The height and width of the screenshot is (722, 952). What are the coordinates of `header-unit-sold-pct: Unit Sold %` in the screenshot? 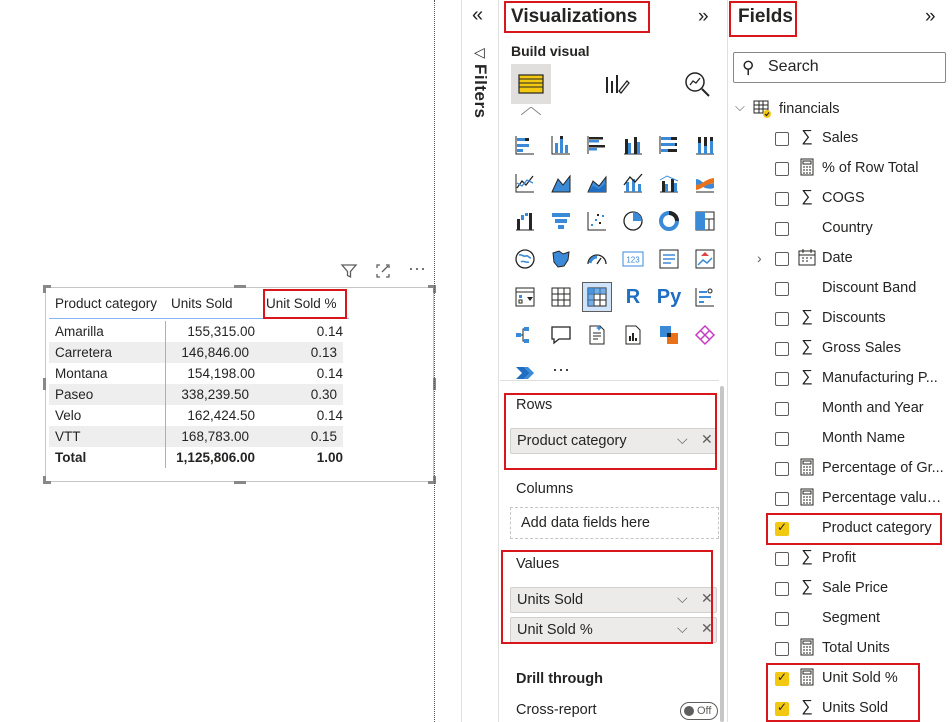 It's located at (301, 303).